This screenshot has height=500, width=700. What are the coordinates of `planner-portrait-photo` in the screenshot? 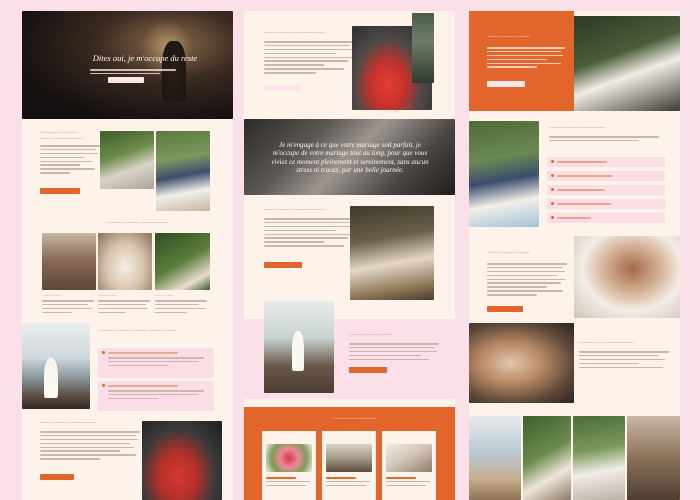 It's located at (182, 460).